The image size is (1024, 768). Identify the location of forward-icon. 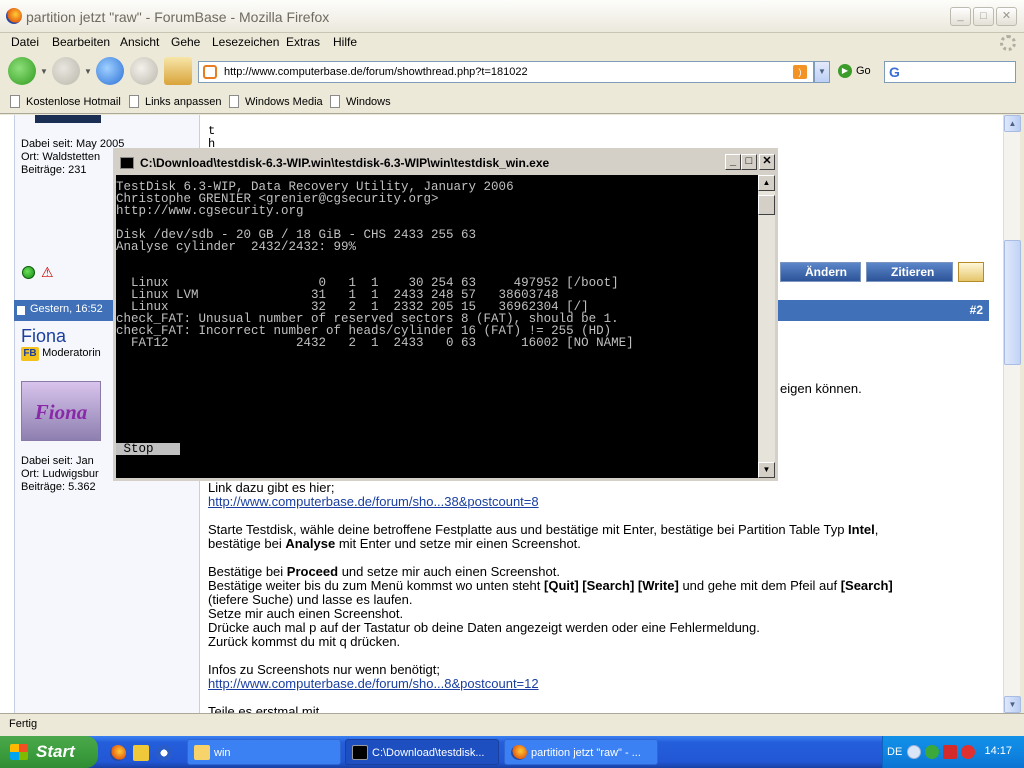
(66, 71).